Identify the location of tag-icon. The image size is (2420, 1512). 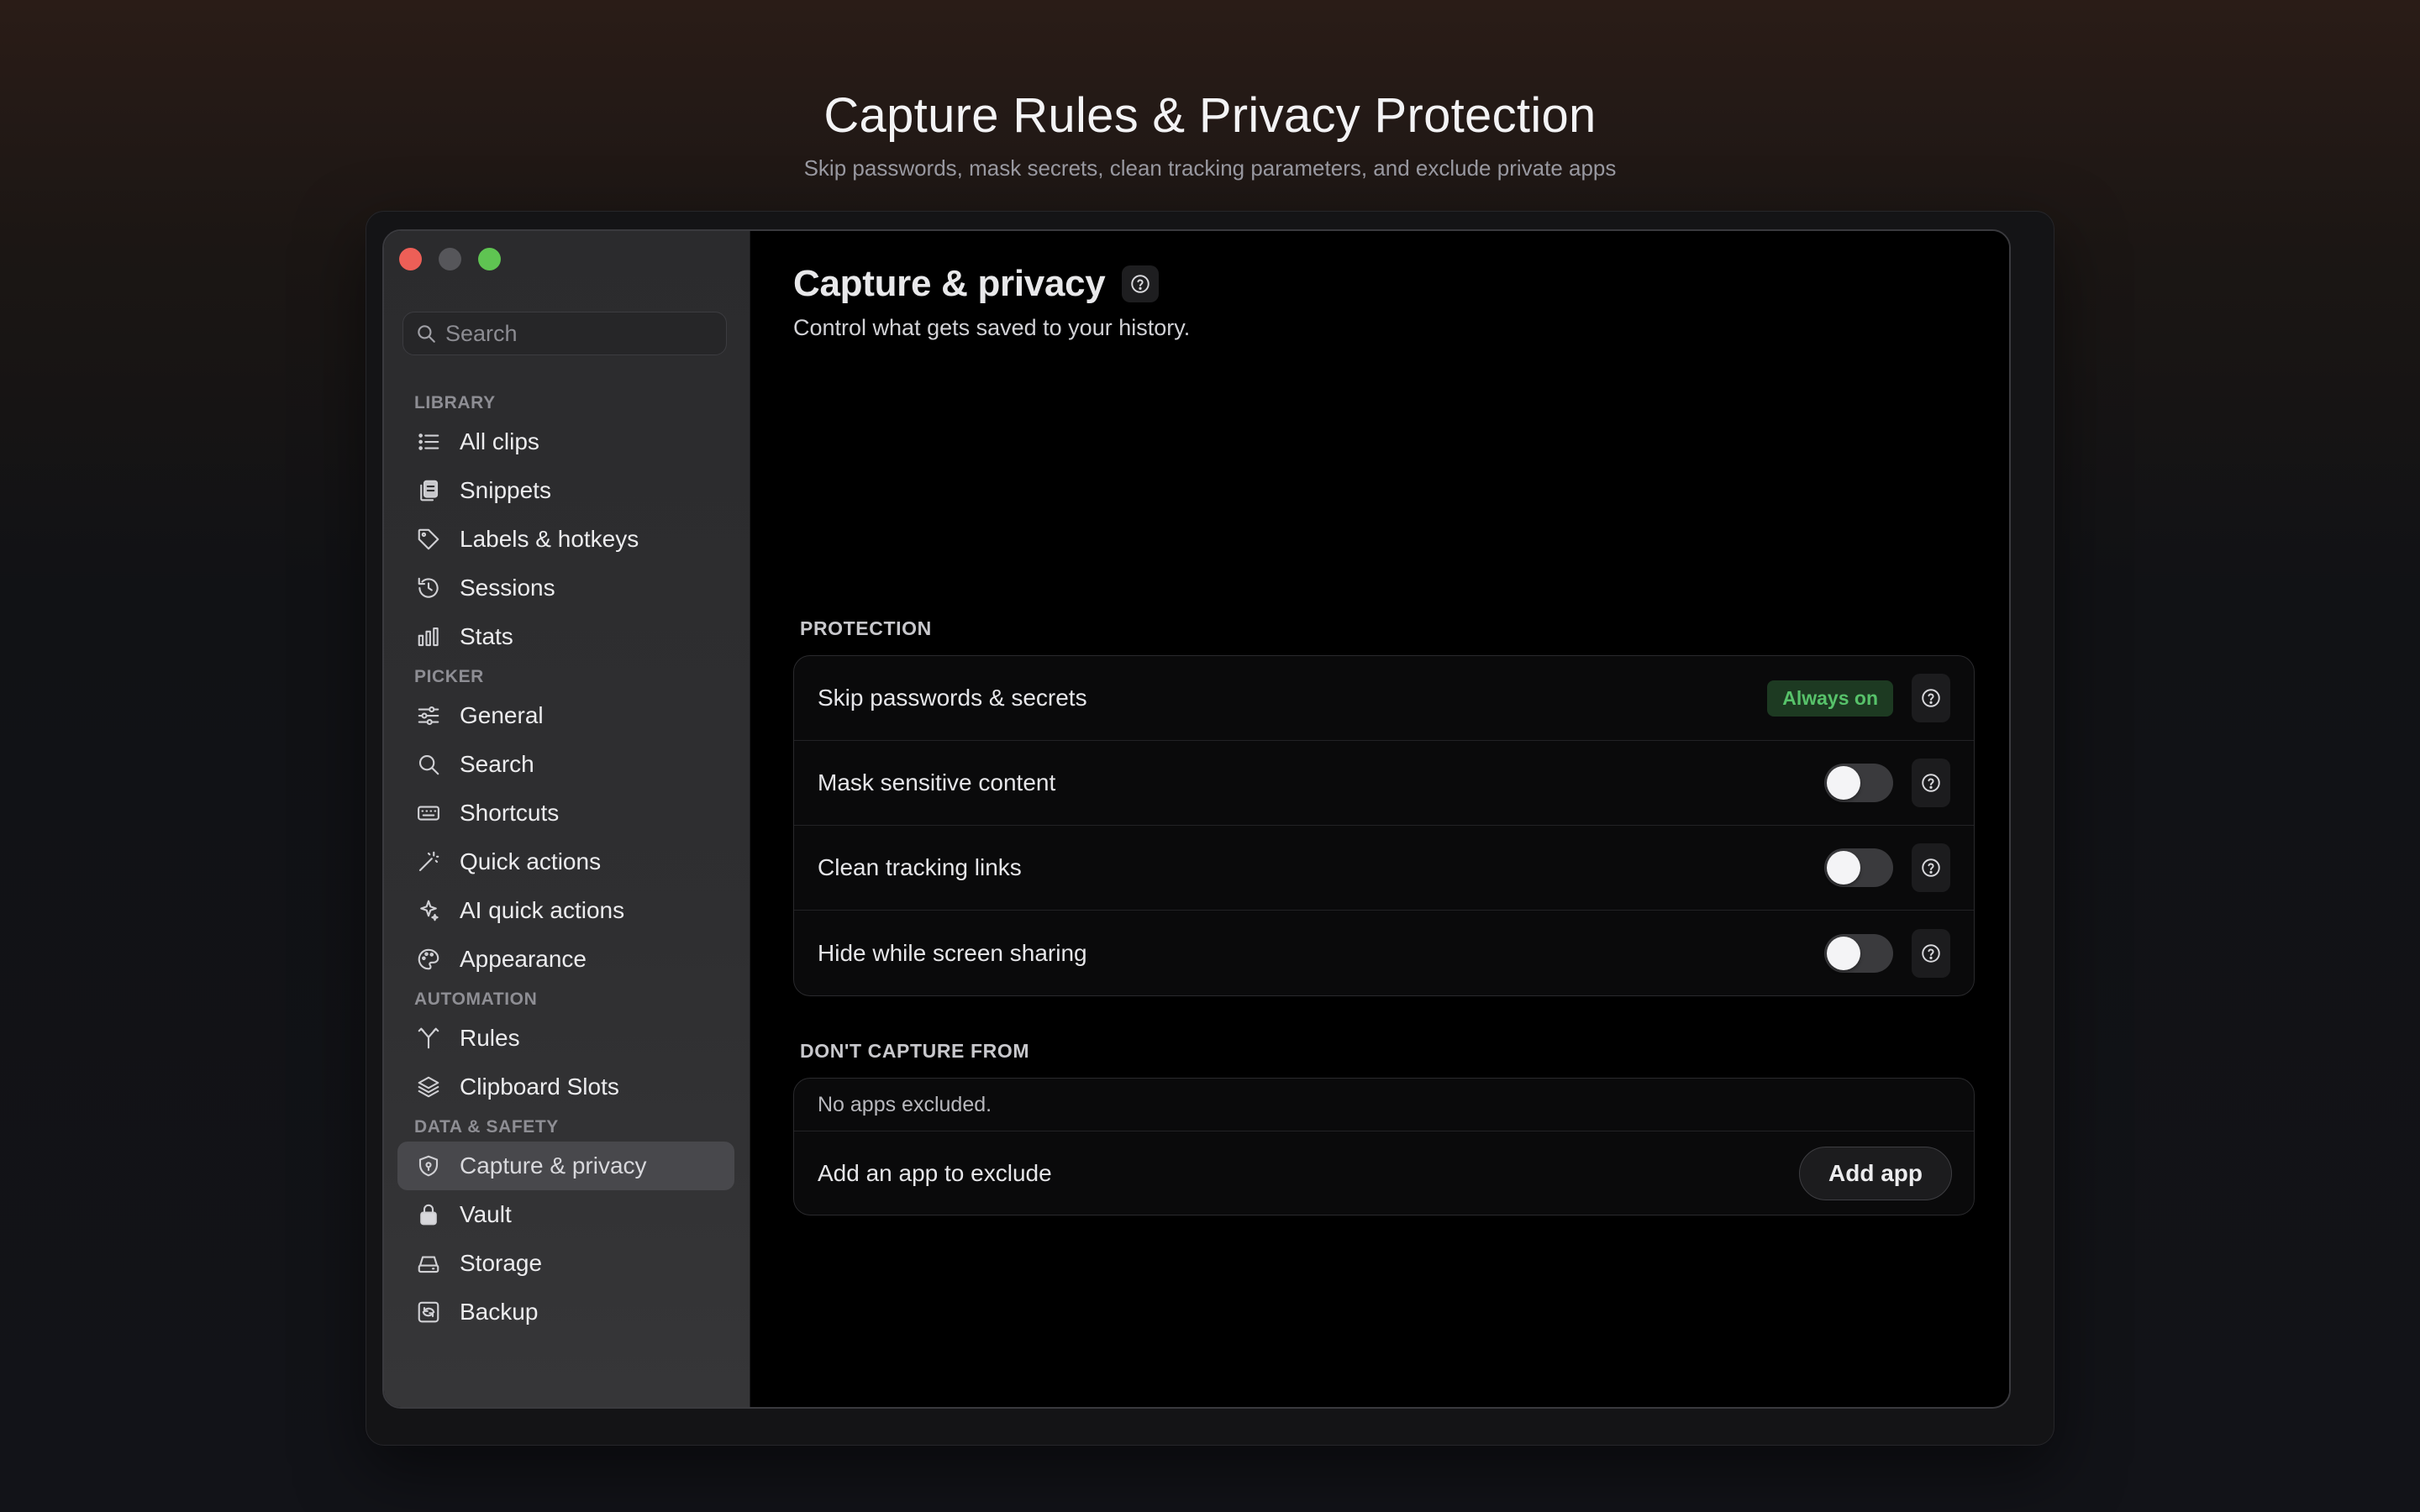
(428, 539).